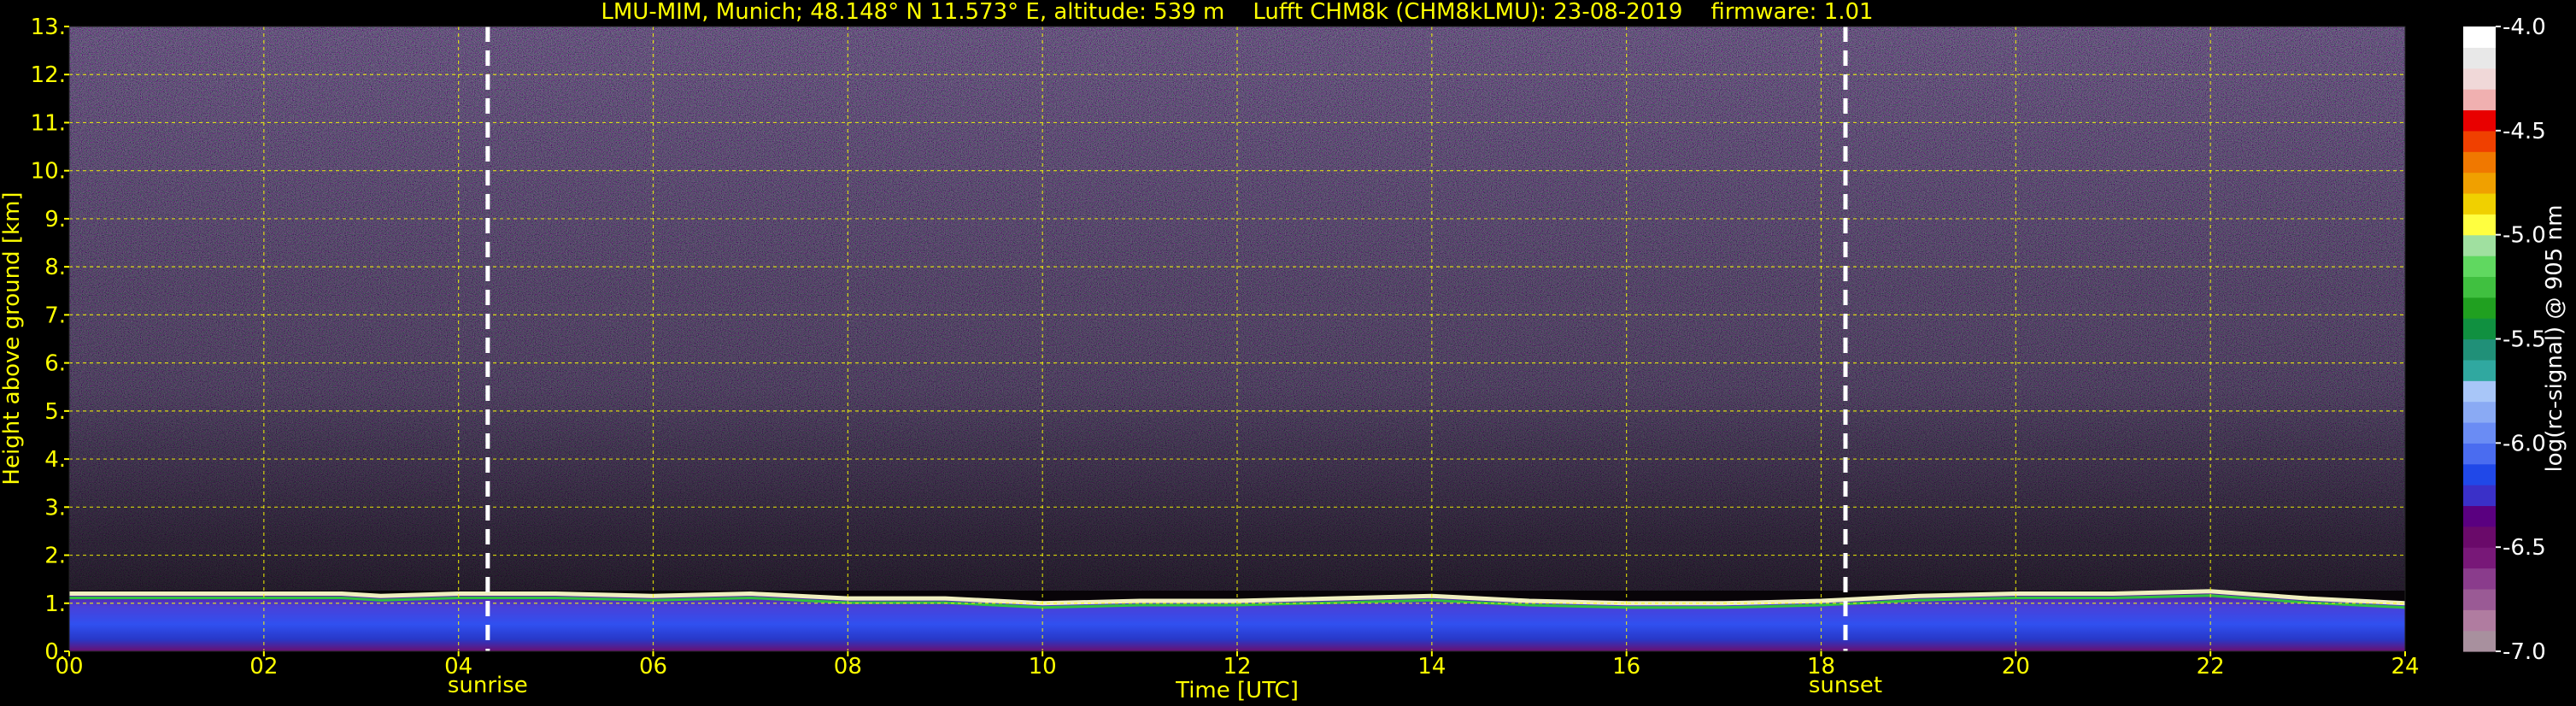  I want to click on x-tick-label: 02, so click(263, 667).